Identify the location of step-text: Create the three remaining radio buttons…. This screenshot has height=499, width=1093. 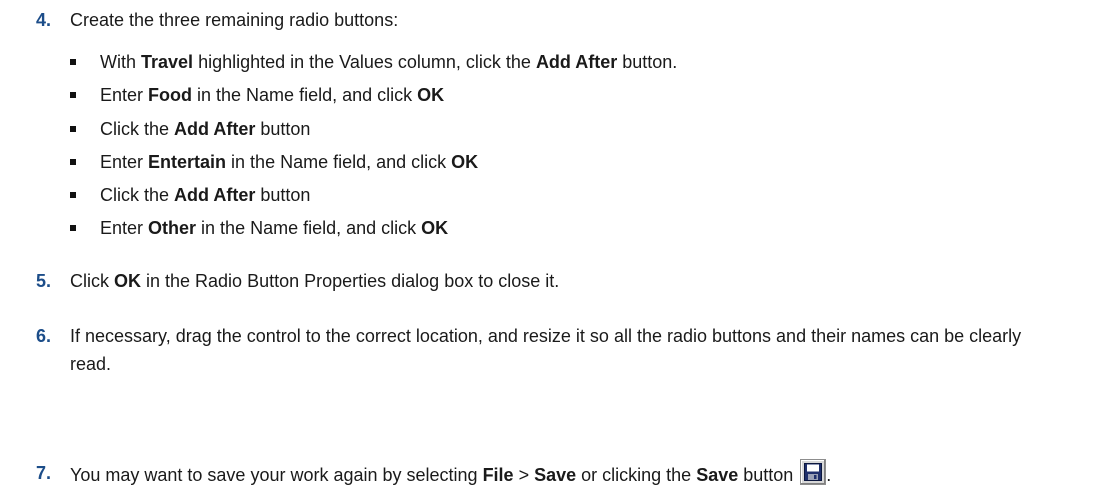
(234, 20).